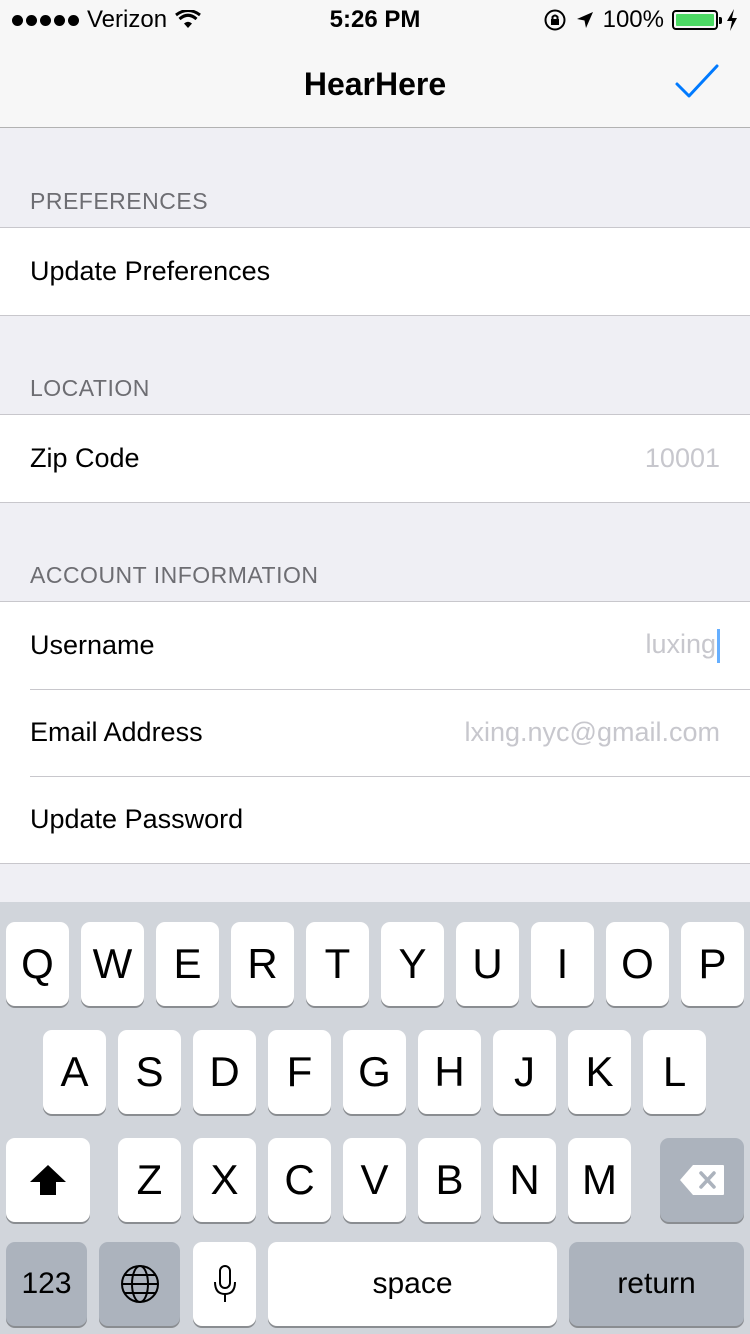  I want to click on key-x: X, so click(224, 1180).